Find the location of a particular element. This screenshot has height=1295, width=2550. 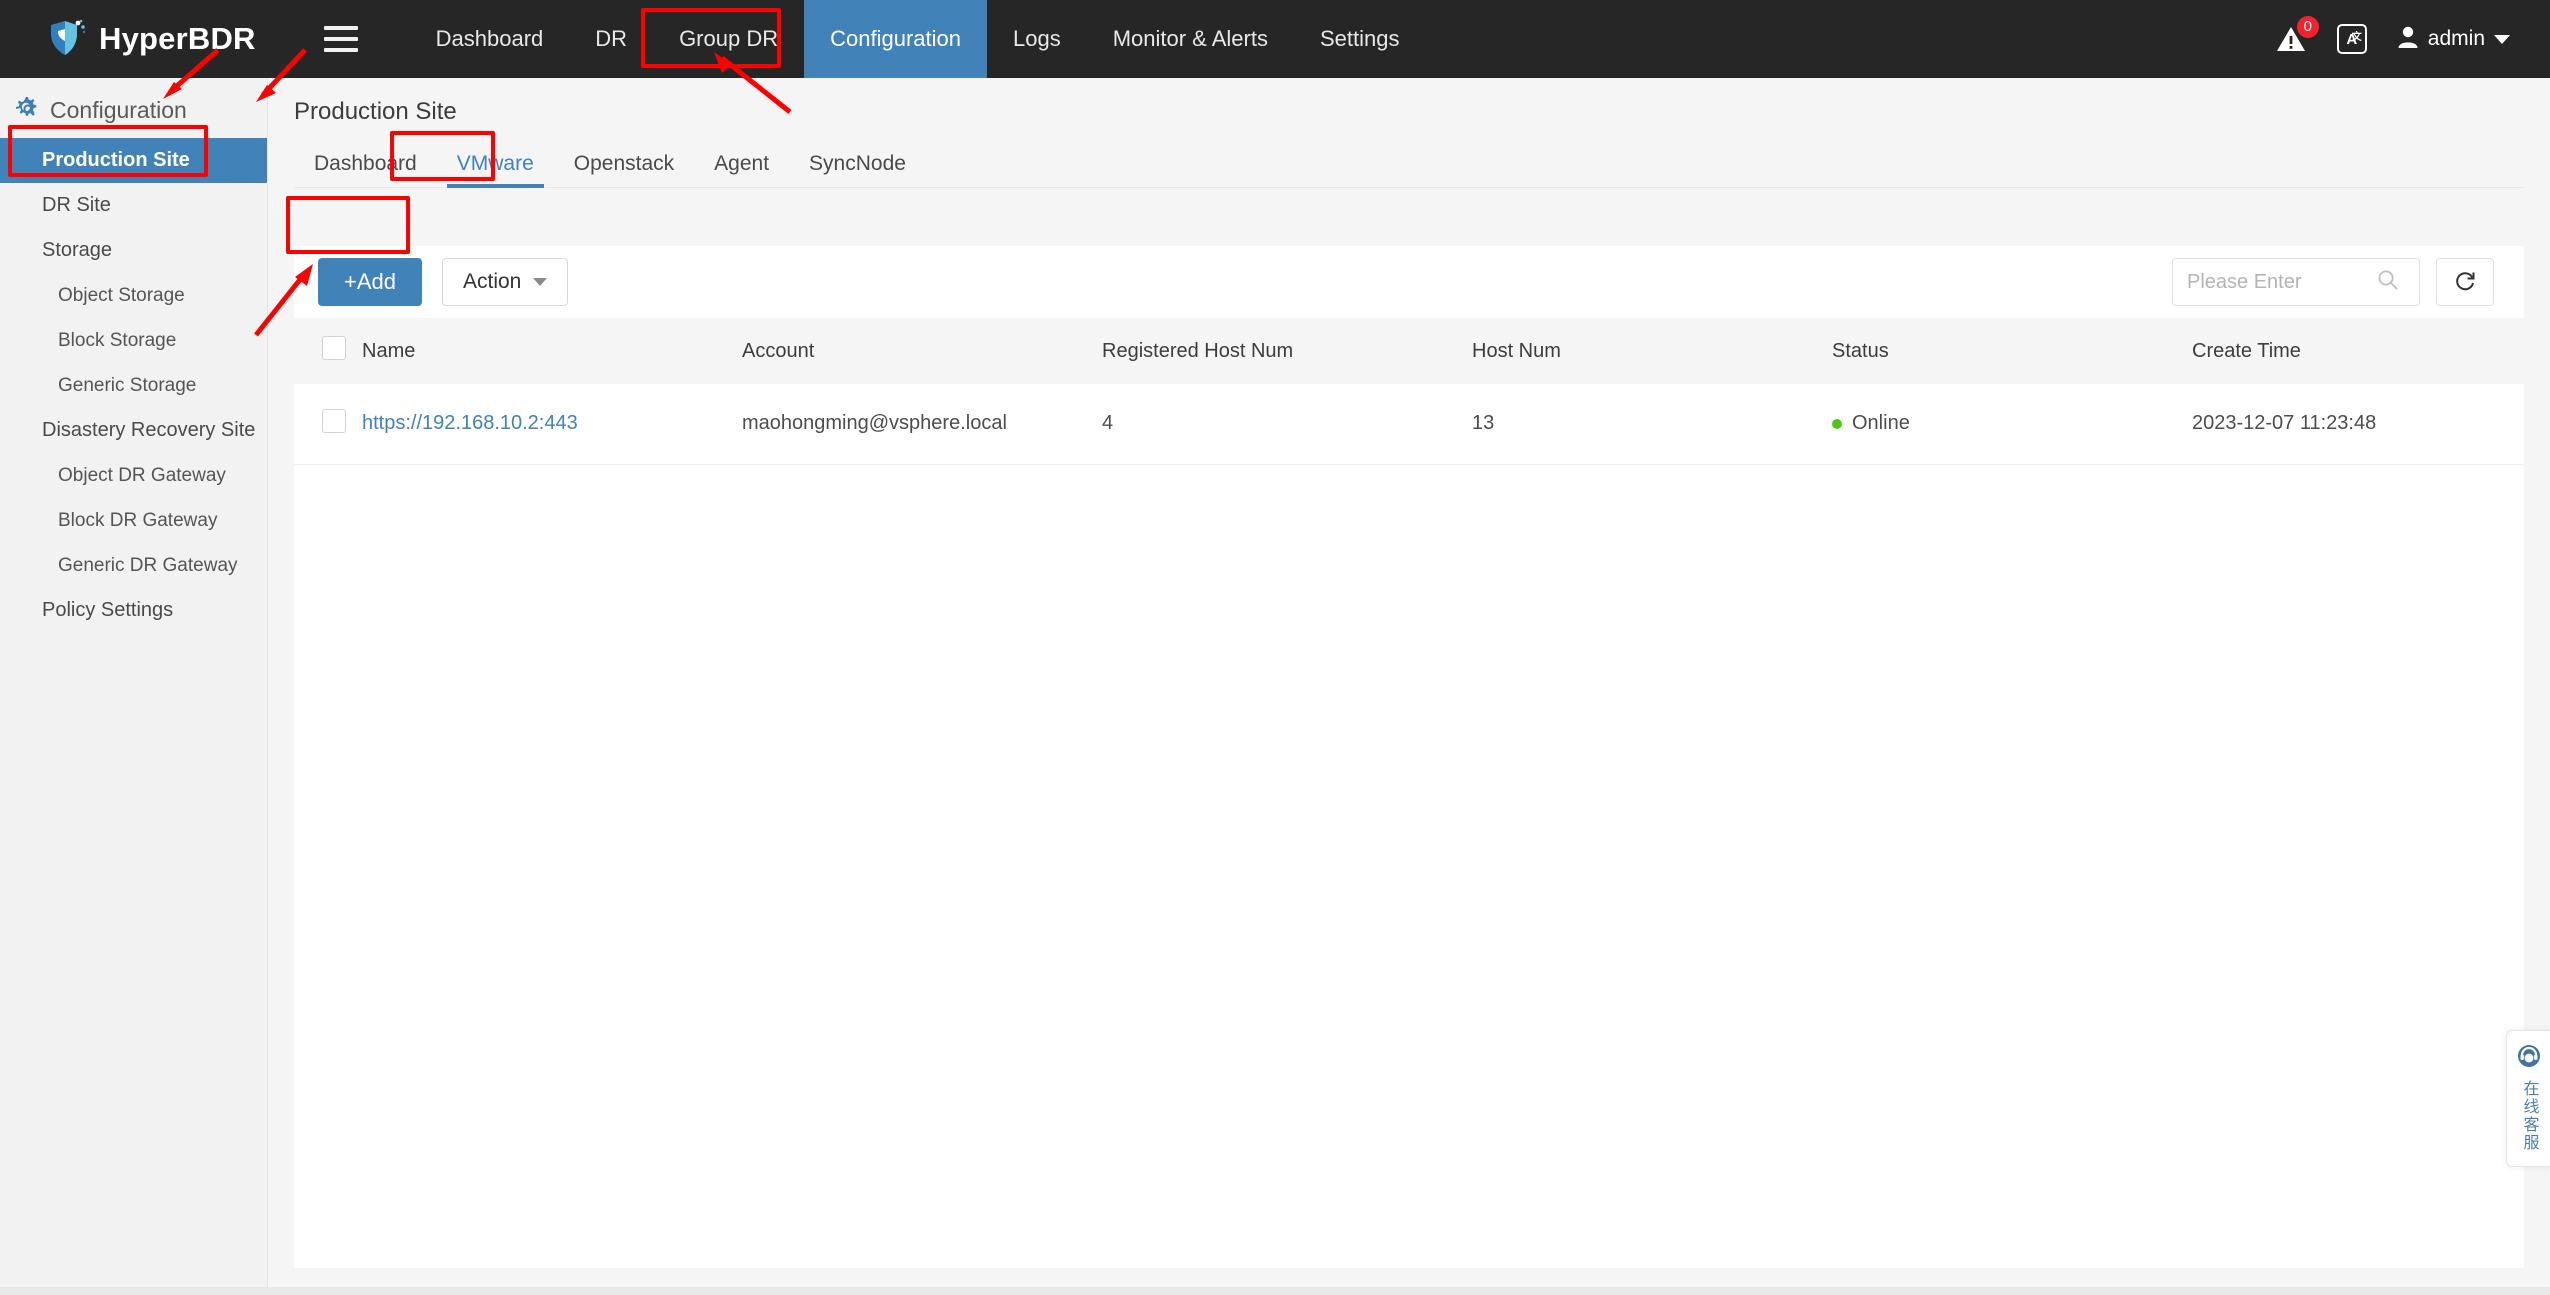

refresh-button is located at coordinates (2465, 282).